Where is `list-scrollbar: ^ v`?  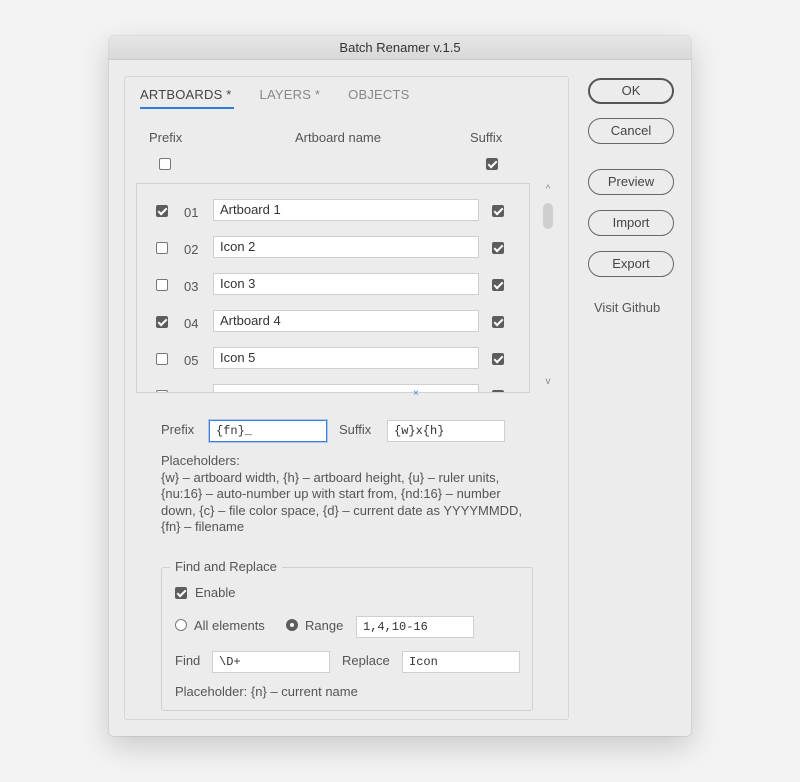
list-scrollbar: ^ v is located at coordinates (548, 288).